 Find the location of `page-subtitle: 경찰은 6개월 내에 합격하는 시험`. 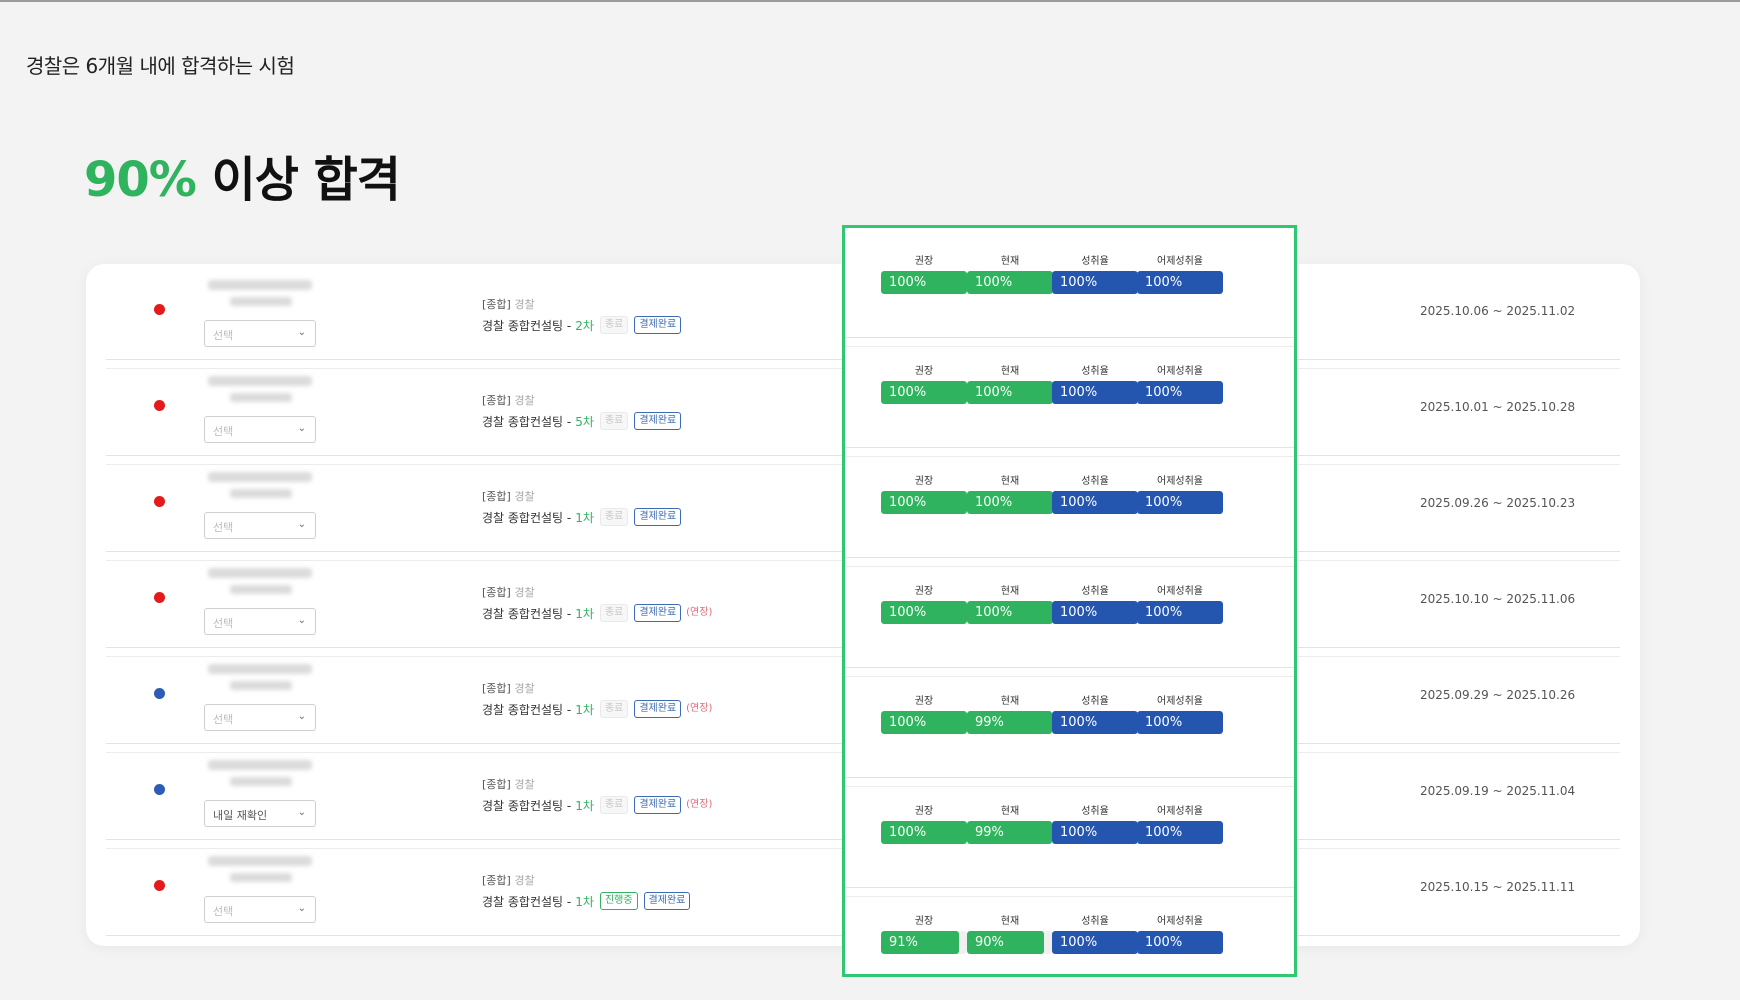

page-subtitle: 경찰은 6개월 내에 합격하는 시험 is located at coordinates (160, 66).